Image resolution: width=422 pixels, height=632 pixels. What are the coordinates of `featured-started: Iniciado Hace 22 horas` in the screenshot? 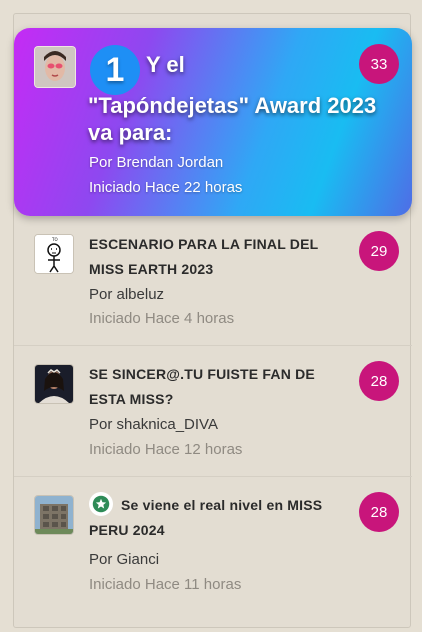 It's located at (166, 187).